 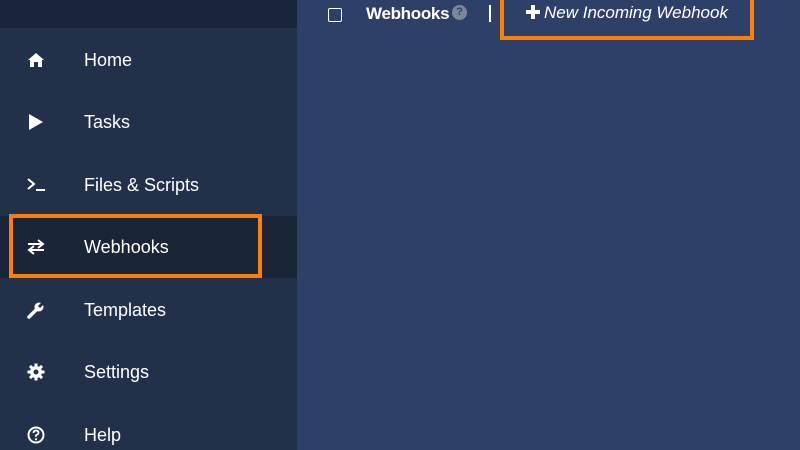 I want to click on new-incoming-webhook-label: New Incoming Webhook, so click(x=636, y=12).